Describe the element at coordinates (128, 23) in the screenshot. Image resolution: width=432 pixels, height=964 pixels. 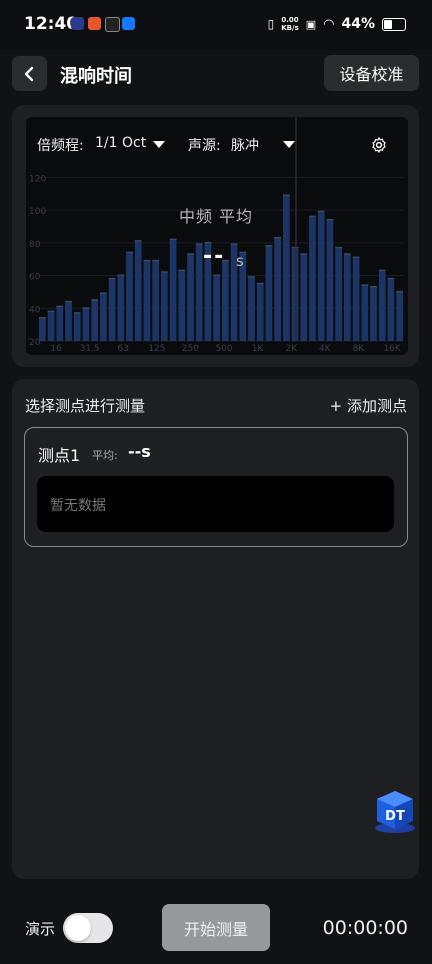
I see `alipay-notification-icon` at that location.